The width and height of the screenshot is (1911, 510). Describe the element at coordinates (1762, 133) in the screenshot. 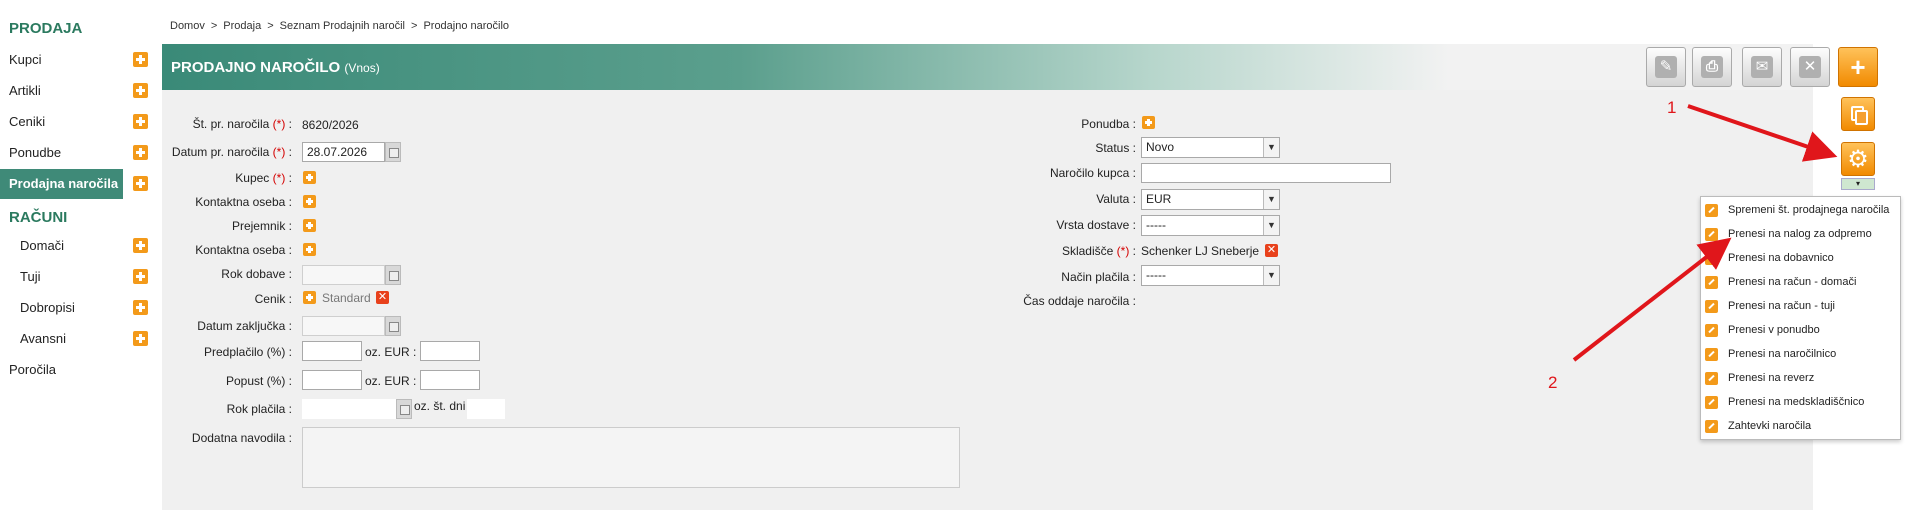

I see `arrow-to-settings` at that location.